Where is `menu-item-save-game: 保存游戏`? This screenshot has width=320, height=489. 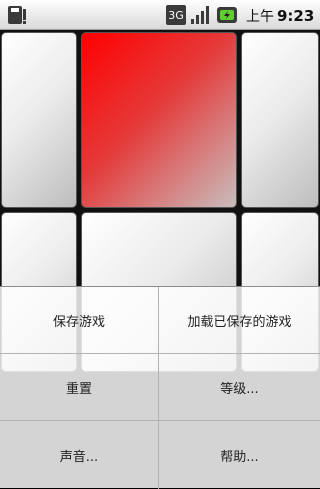 menu-item-save-game: 保存游戏 is located at coordinates (79, 320).